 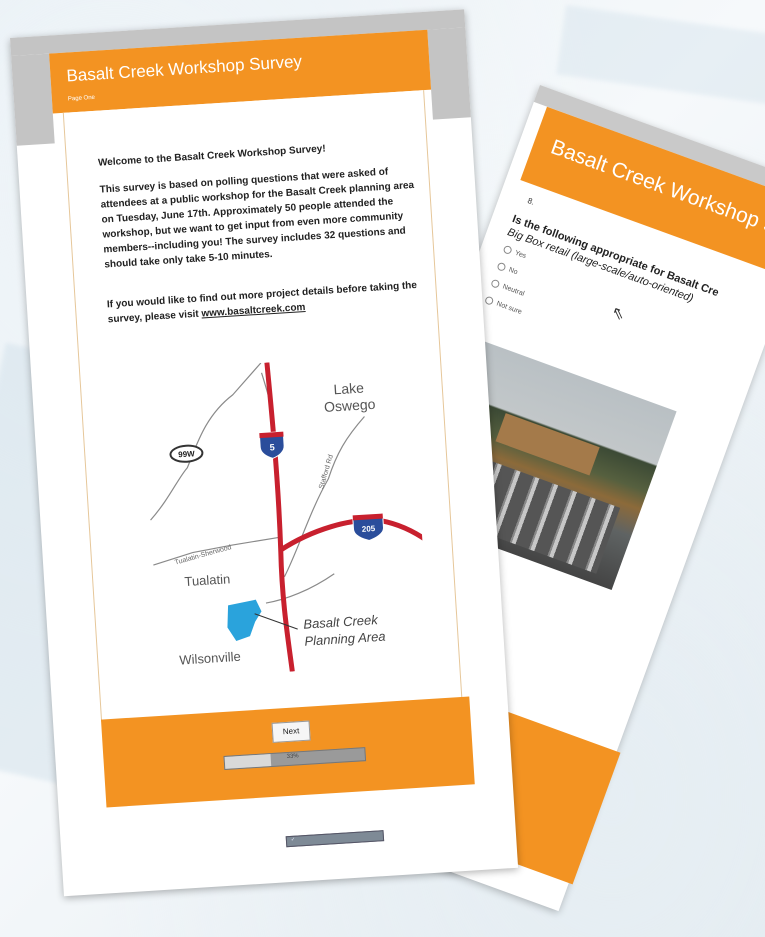 I want to click on store-building, so click(x=547, y=444).